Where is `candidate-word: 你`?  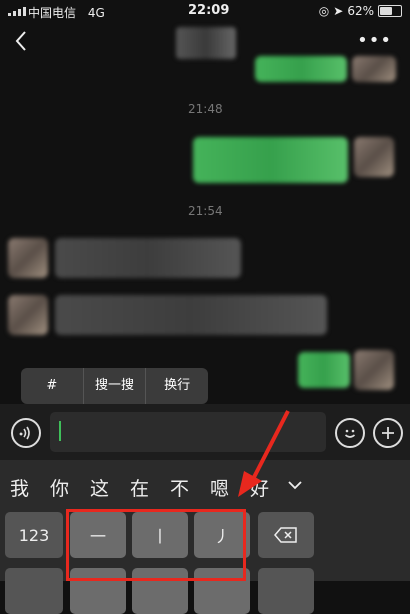
candidate-word: 你 is located at coordinates (70, 487).